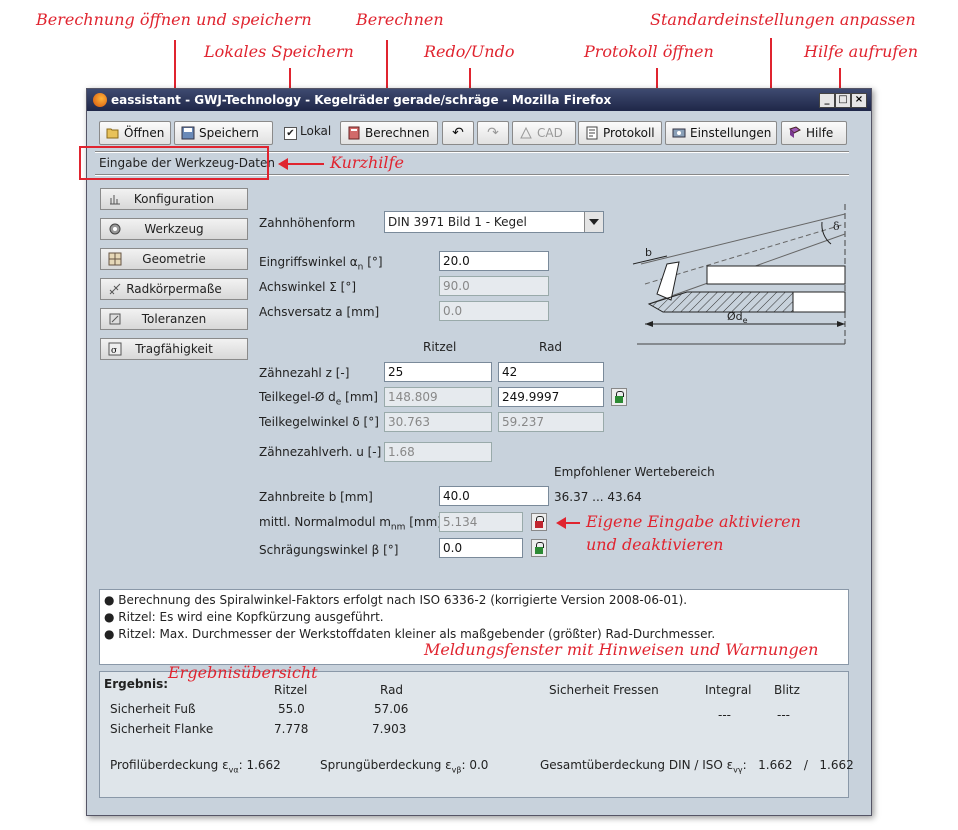  What do you see at coordinates (397, 133) in the screenshot?
I see `calculate-label: Berechnen` at bounding box center [397, 133].